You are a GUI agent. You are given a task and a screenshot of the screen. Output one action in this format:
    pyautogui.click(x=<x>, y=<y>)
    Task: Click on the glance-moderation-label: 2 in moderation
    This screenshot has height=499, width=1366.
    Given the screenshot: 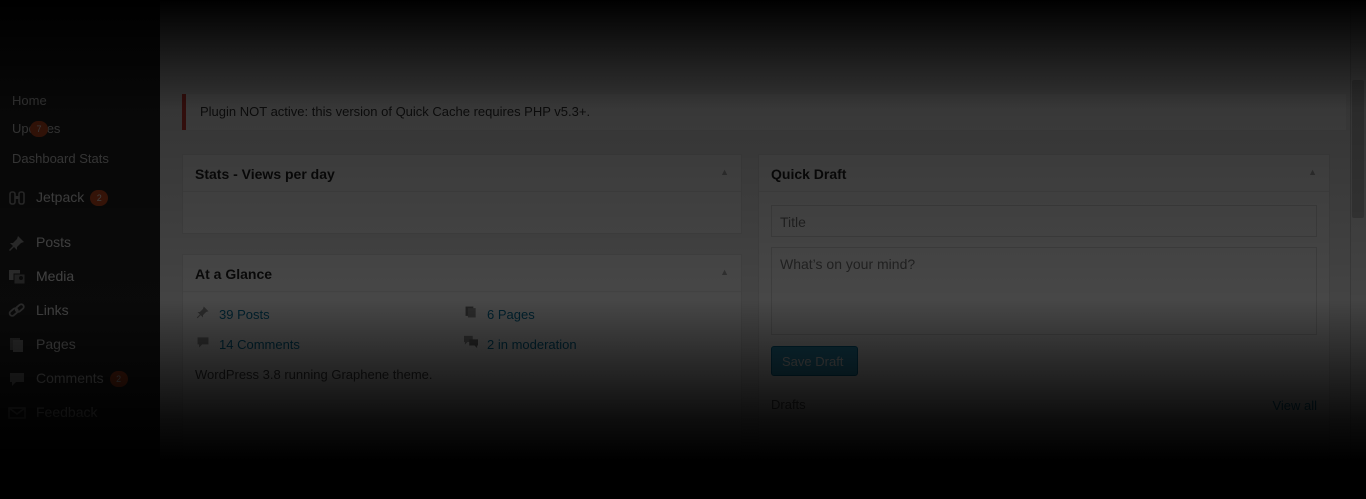 What is the action you would take?
    pyautogui.click(x=532, y=344)
    